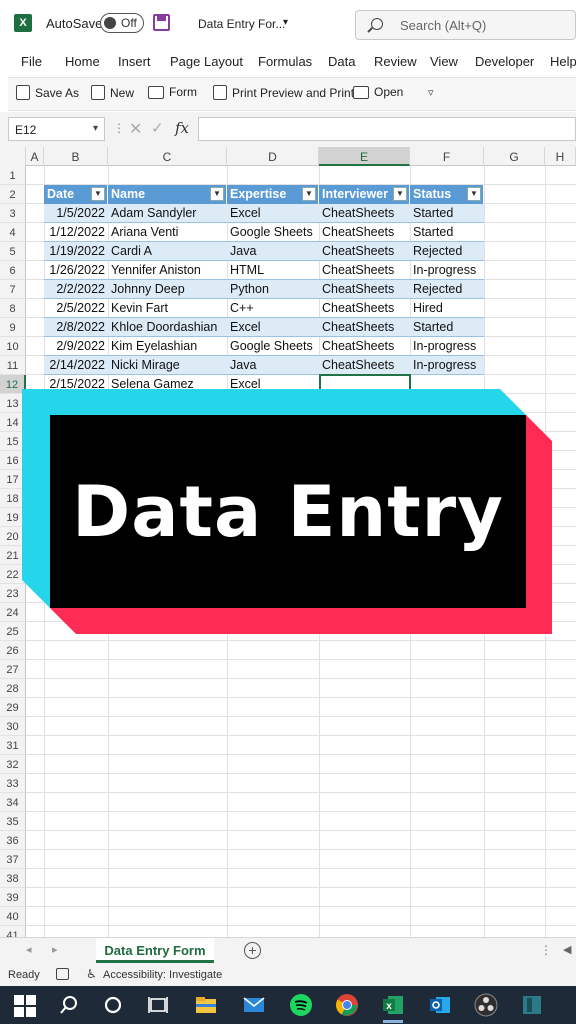 Image resolution: width=576 pixels, height=1024 pixels. Describe the element at coordinates (273, 365) in the screenshot. I see `table-cell: Java` at that location.